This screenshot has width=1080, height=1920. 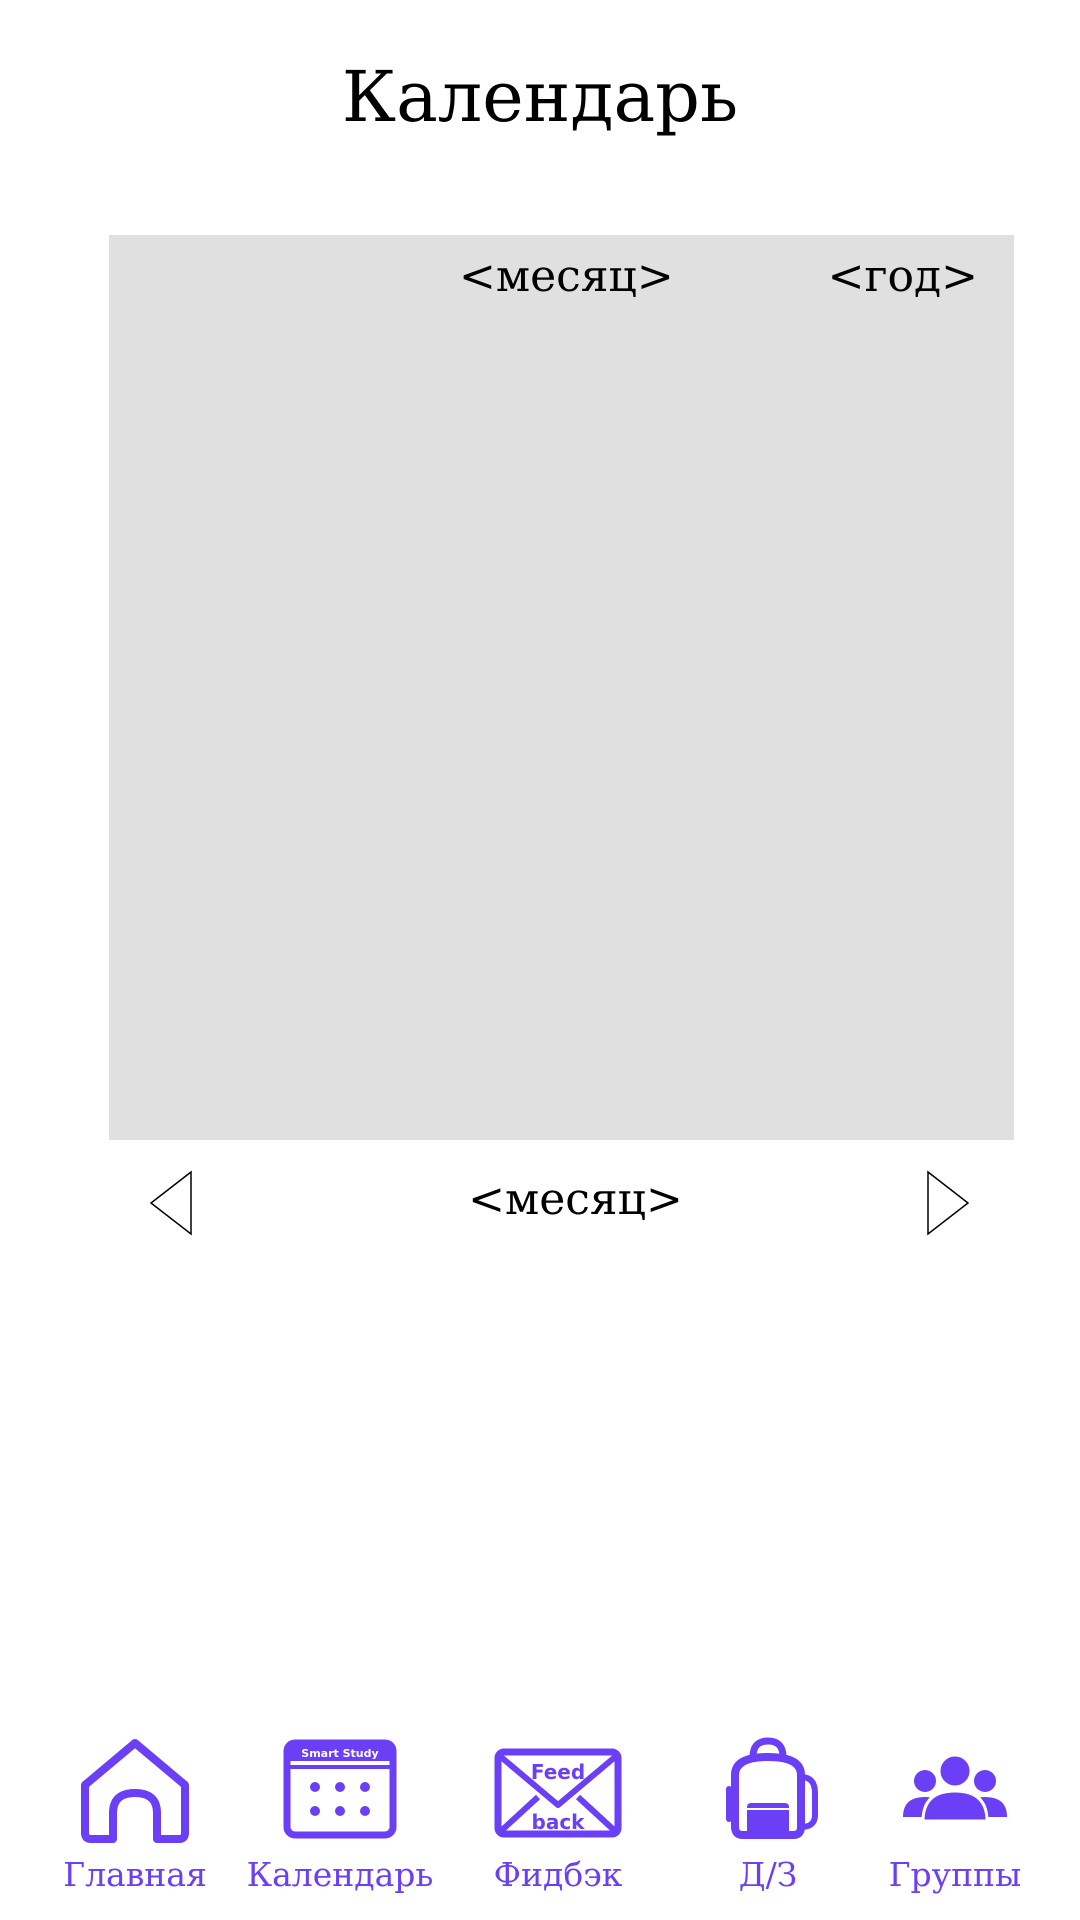 What do you see at coordinates (339, 1753) in the screenshot?
I see `calendar-icon-text: Smart Study` at bounding box center [339, 1753].